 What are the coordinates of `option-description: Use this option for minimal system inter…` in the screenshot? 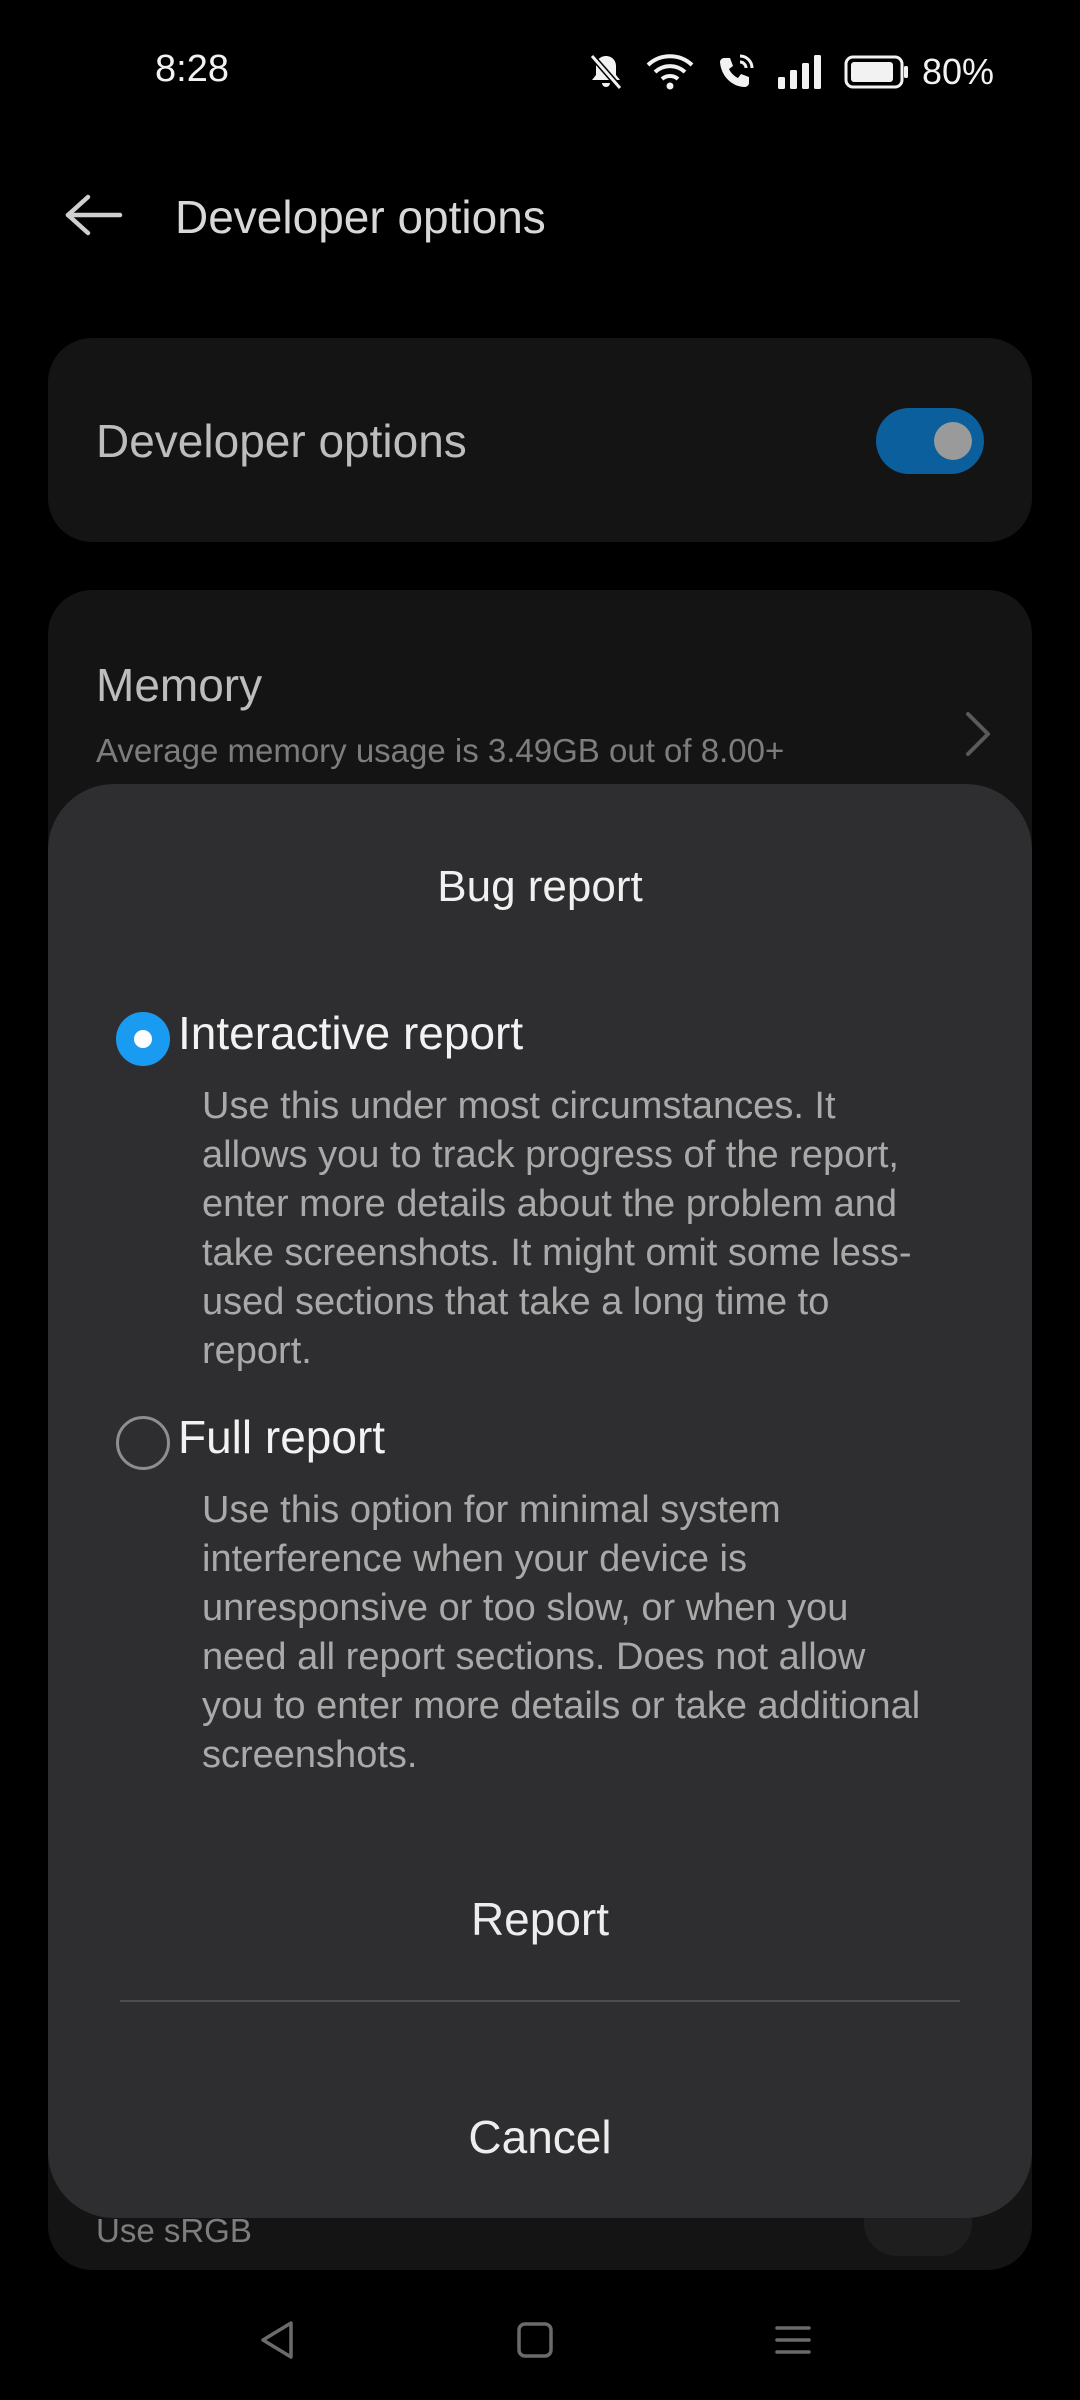 It's located at (561, 1632).